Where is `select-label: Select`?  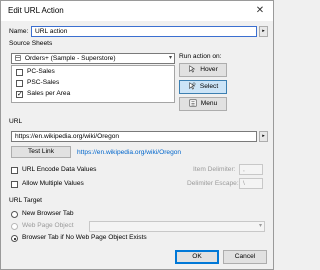 select-label: Select is located at coordinates (209, 86).